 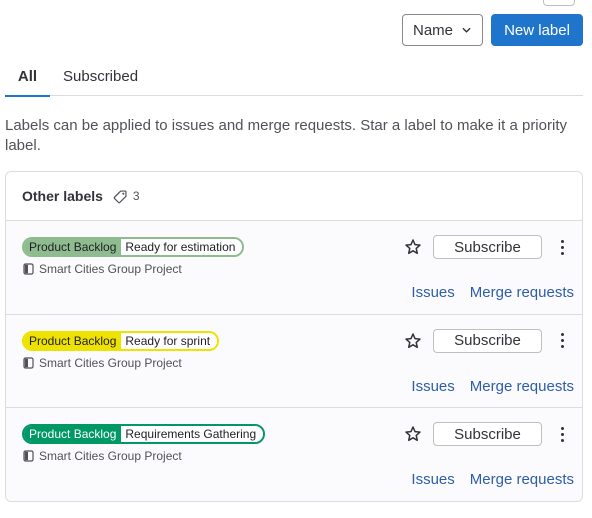 What do you see at coordinates (537, 30) in the screenshot?
I see `new-label-button: New label` at bounding box center [537, 30].